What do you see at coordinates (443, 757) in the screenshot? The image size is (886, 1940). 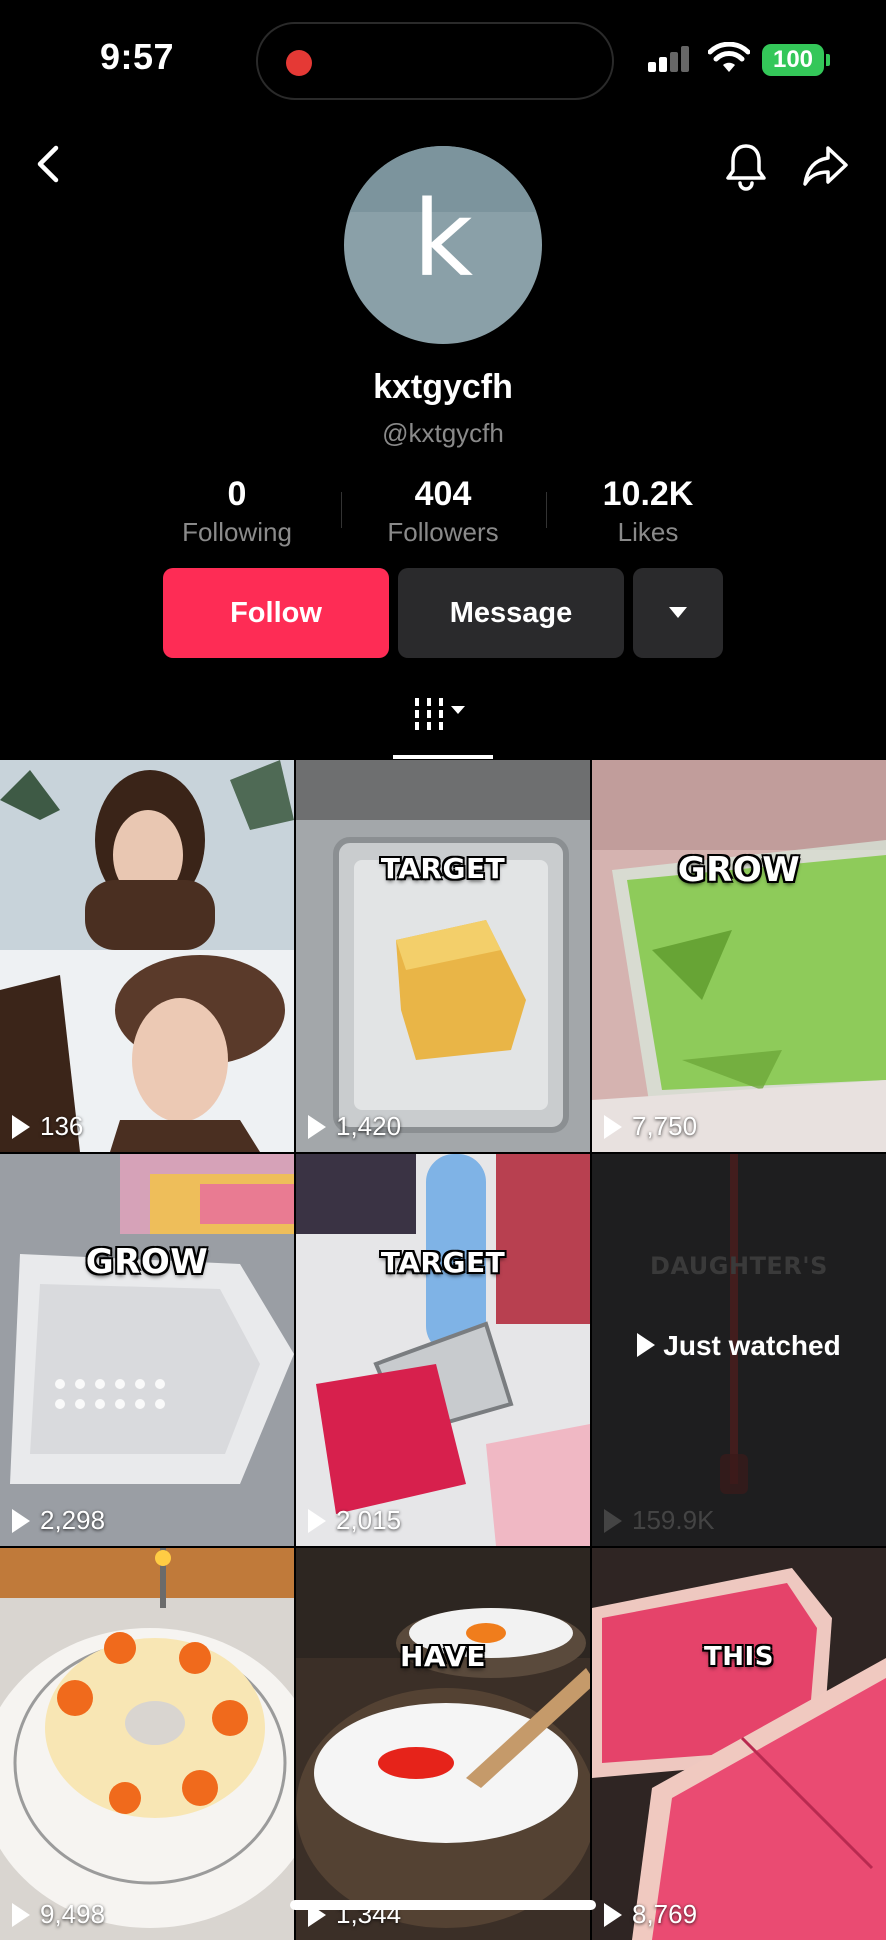 I see `tab-active-indicator` at bounding box center [443, 757].